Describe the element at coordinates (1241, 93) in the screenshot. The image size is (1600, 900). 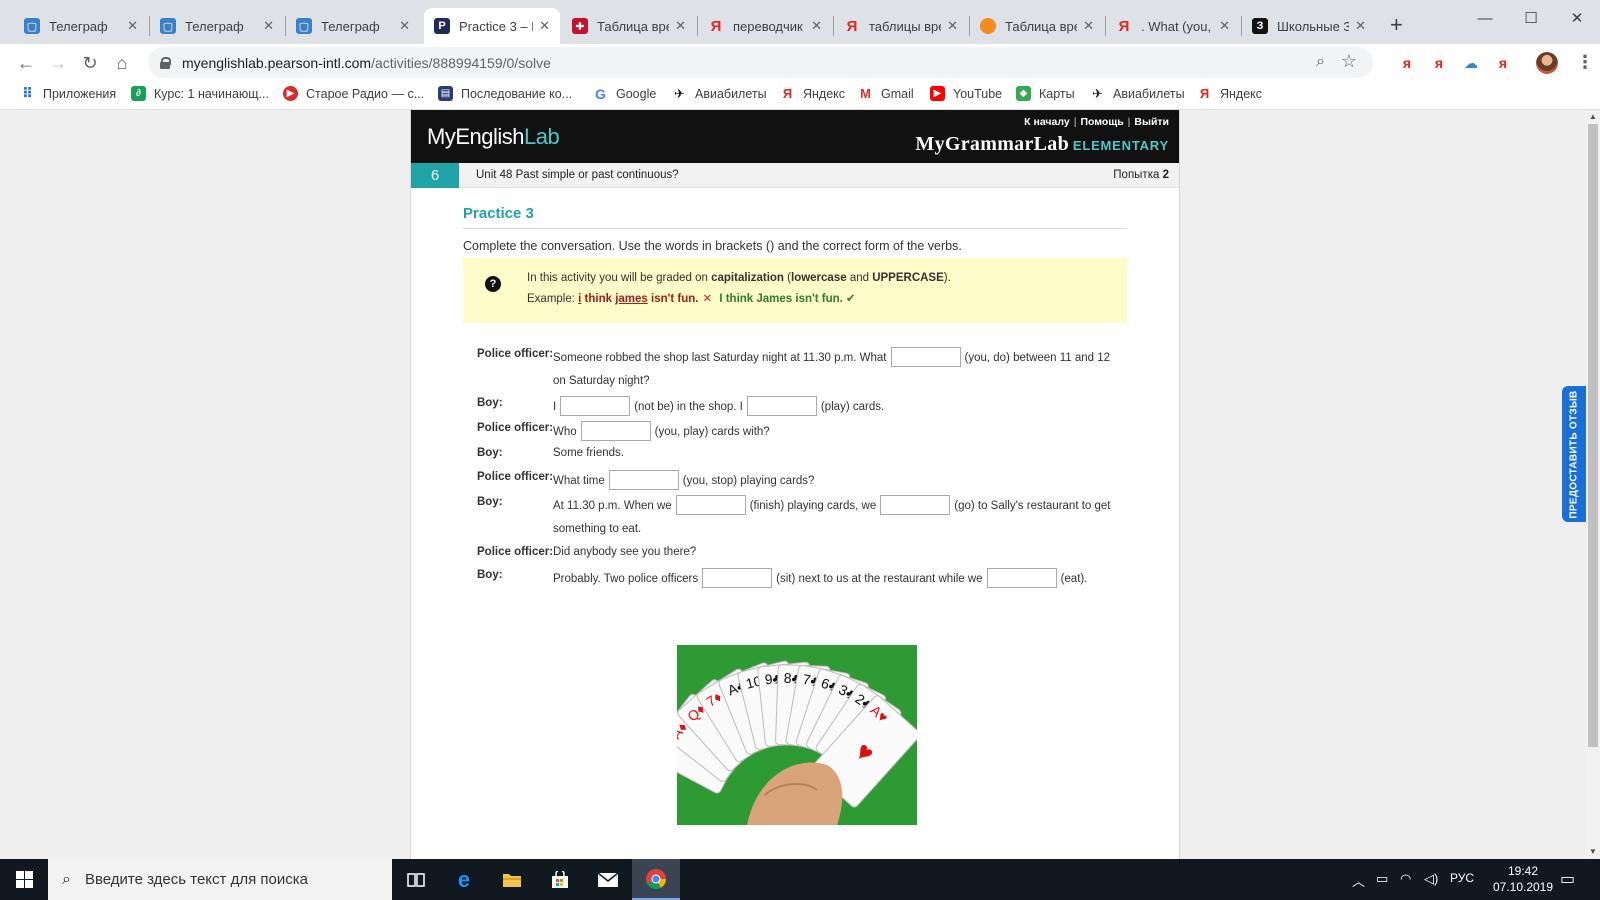
I see `bookmark-label: Яндекс` at that location.